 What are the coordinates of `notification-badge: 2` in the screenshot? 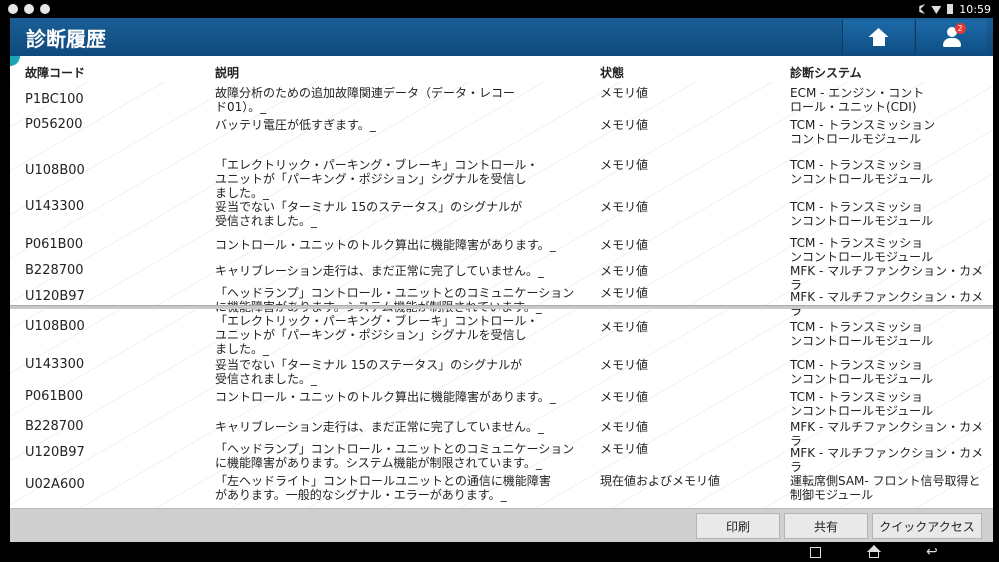 It's located at (960, 28).